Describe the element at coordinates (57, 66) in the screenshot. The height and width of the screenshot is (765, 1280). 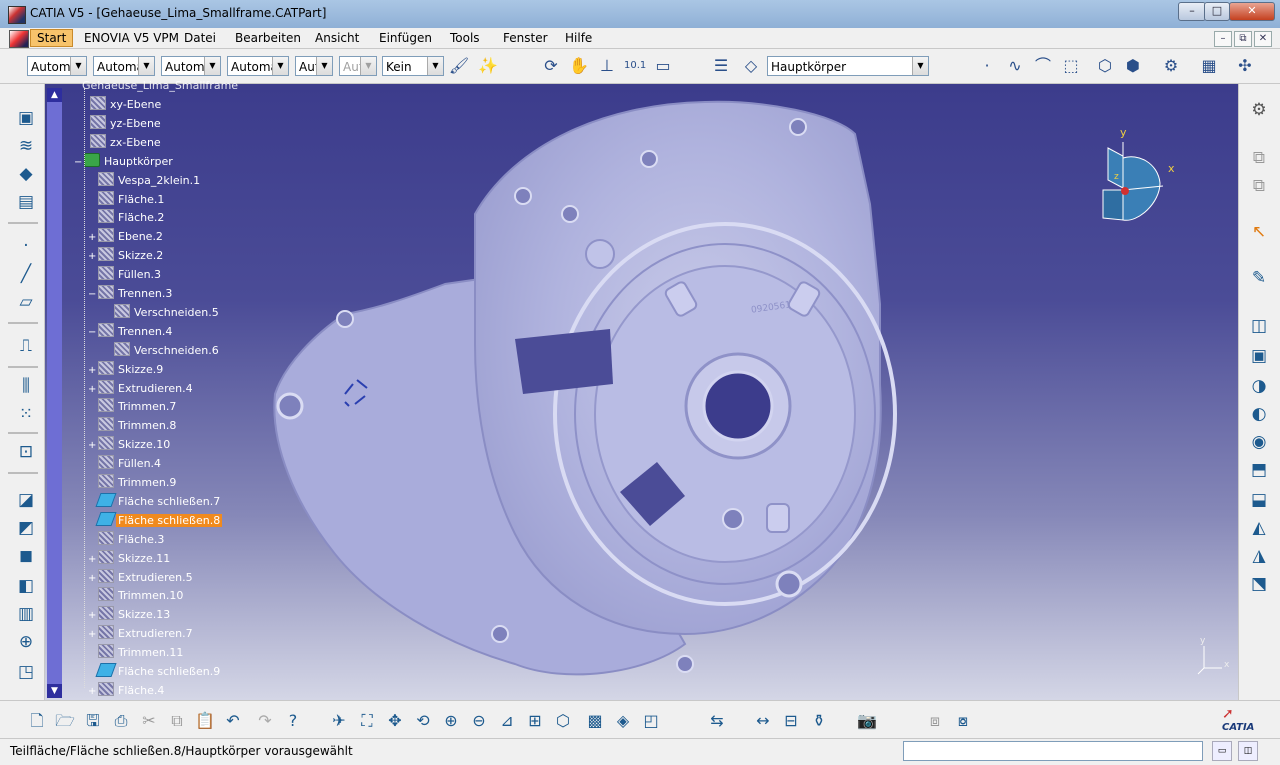
I see `color-combo: Automa ▼` at that location.